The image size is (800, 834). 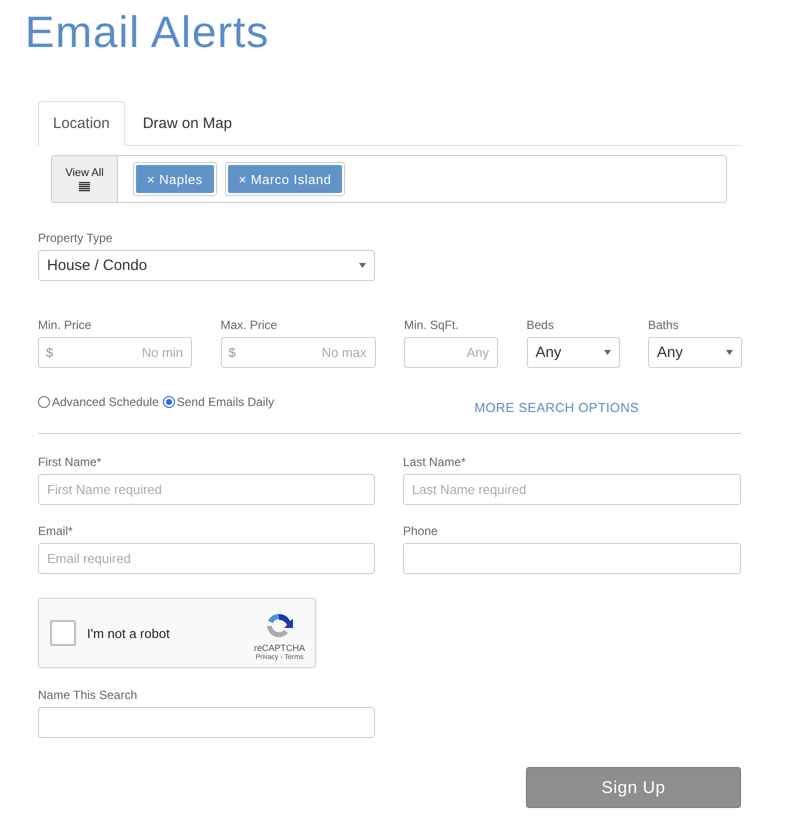 What do you see at coordinates (249, 325) in the screenshot?
I see `field-label: Max. Price` at bounding box center [249, 325].